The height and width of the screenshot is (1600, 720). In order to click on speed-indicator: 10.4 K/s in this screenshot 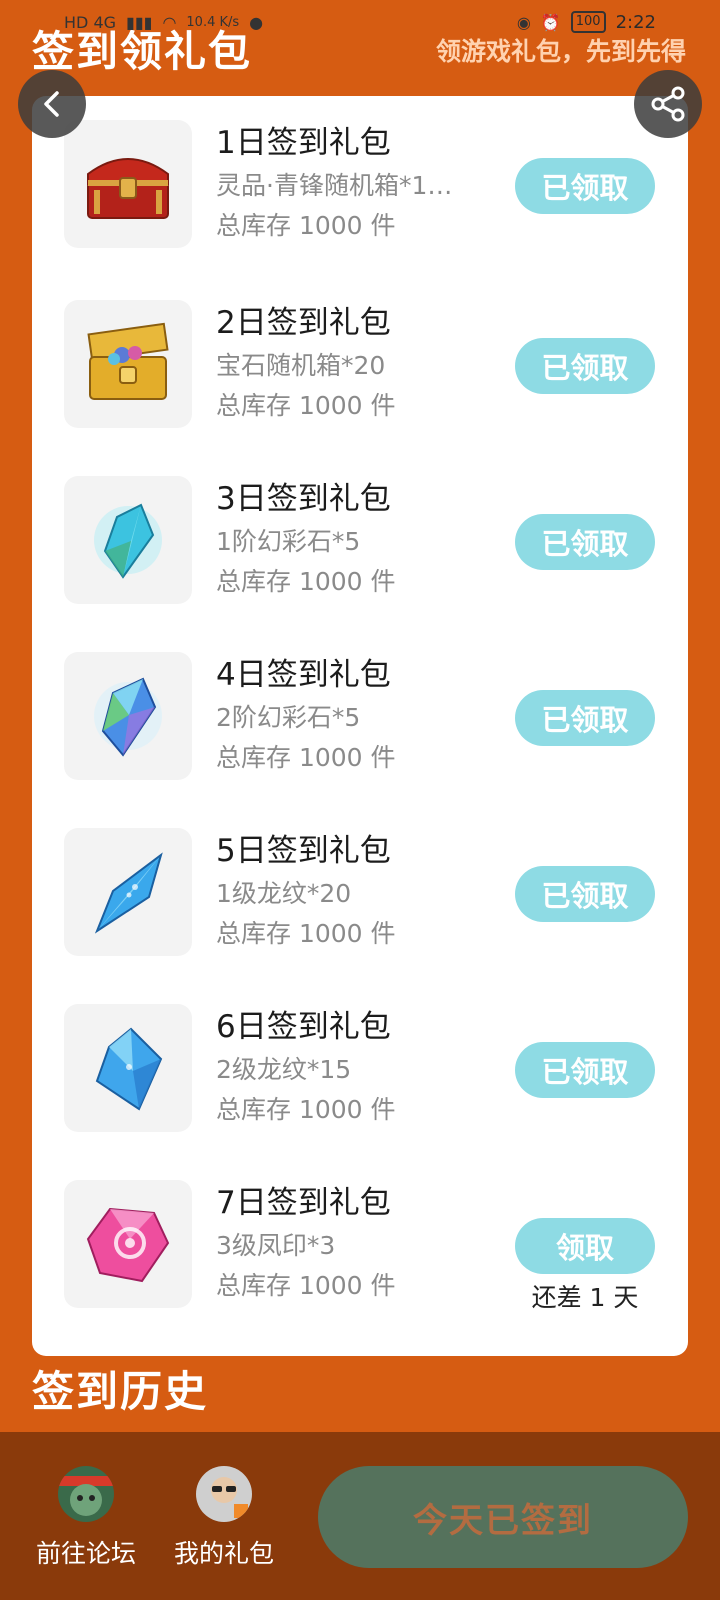, I will do `click(213, 22)`.